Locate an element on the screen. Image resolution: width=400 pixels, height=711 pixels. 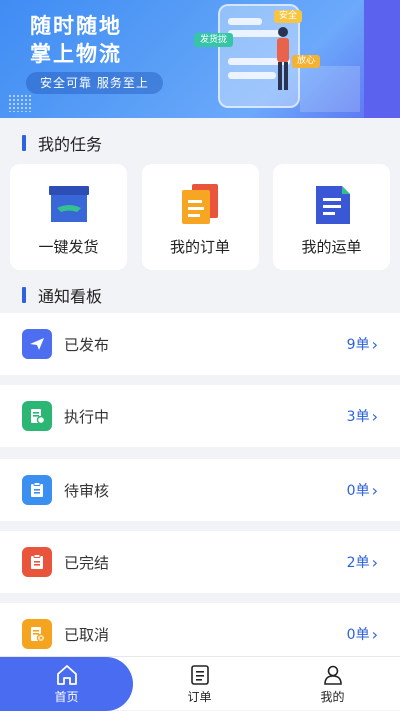
section-notice-board: 通知看板 is located at coordinates (62, 295).